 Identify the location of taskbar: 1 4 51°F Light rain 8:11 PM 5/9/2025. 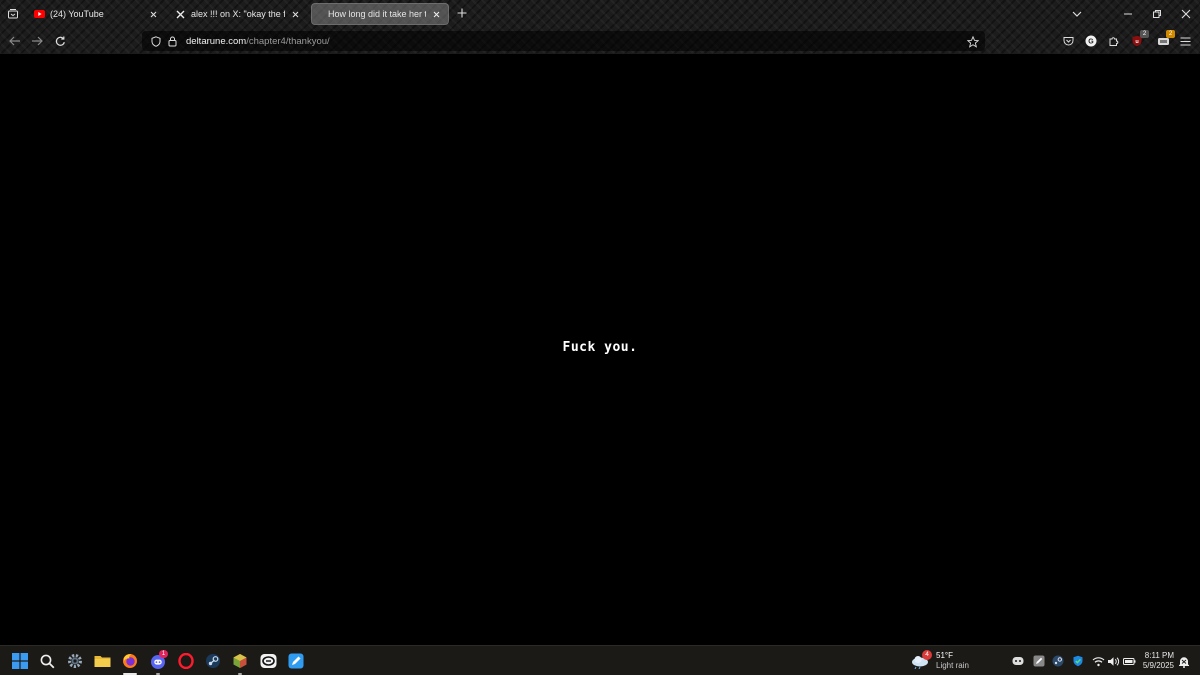
(600, 660).